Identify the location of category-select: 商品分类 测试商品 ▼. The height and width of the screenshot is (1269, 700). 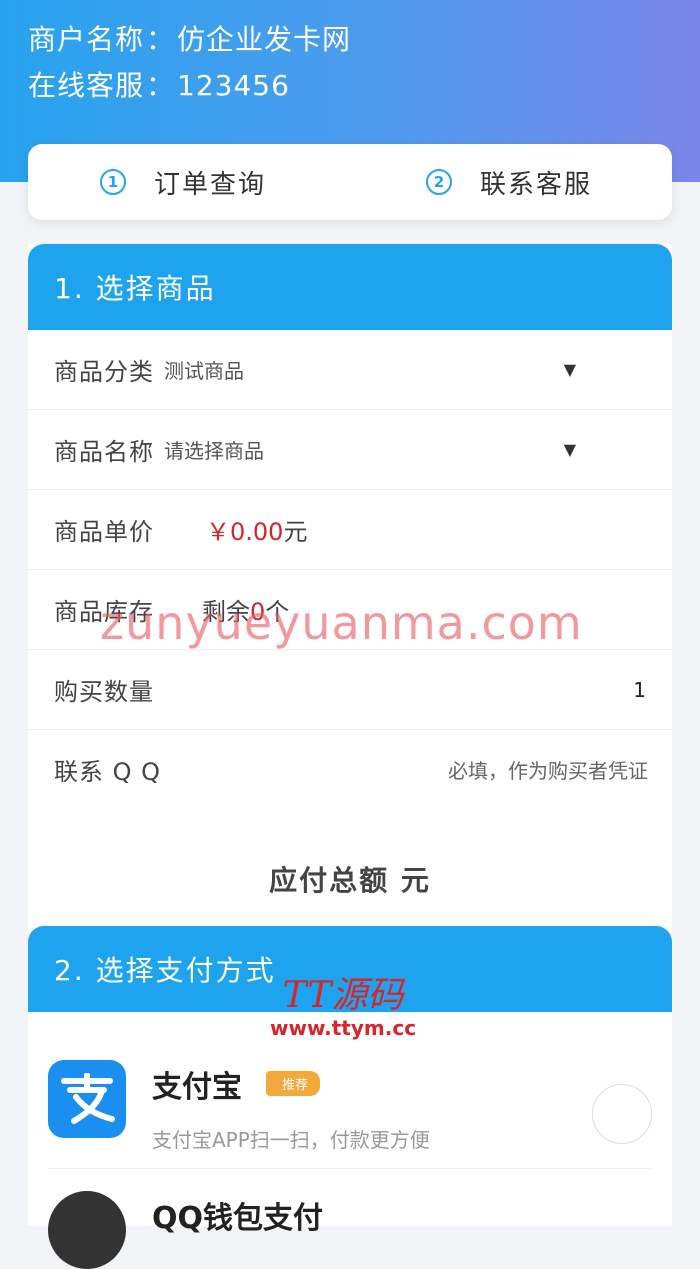
(350, 370).